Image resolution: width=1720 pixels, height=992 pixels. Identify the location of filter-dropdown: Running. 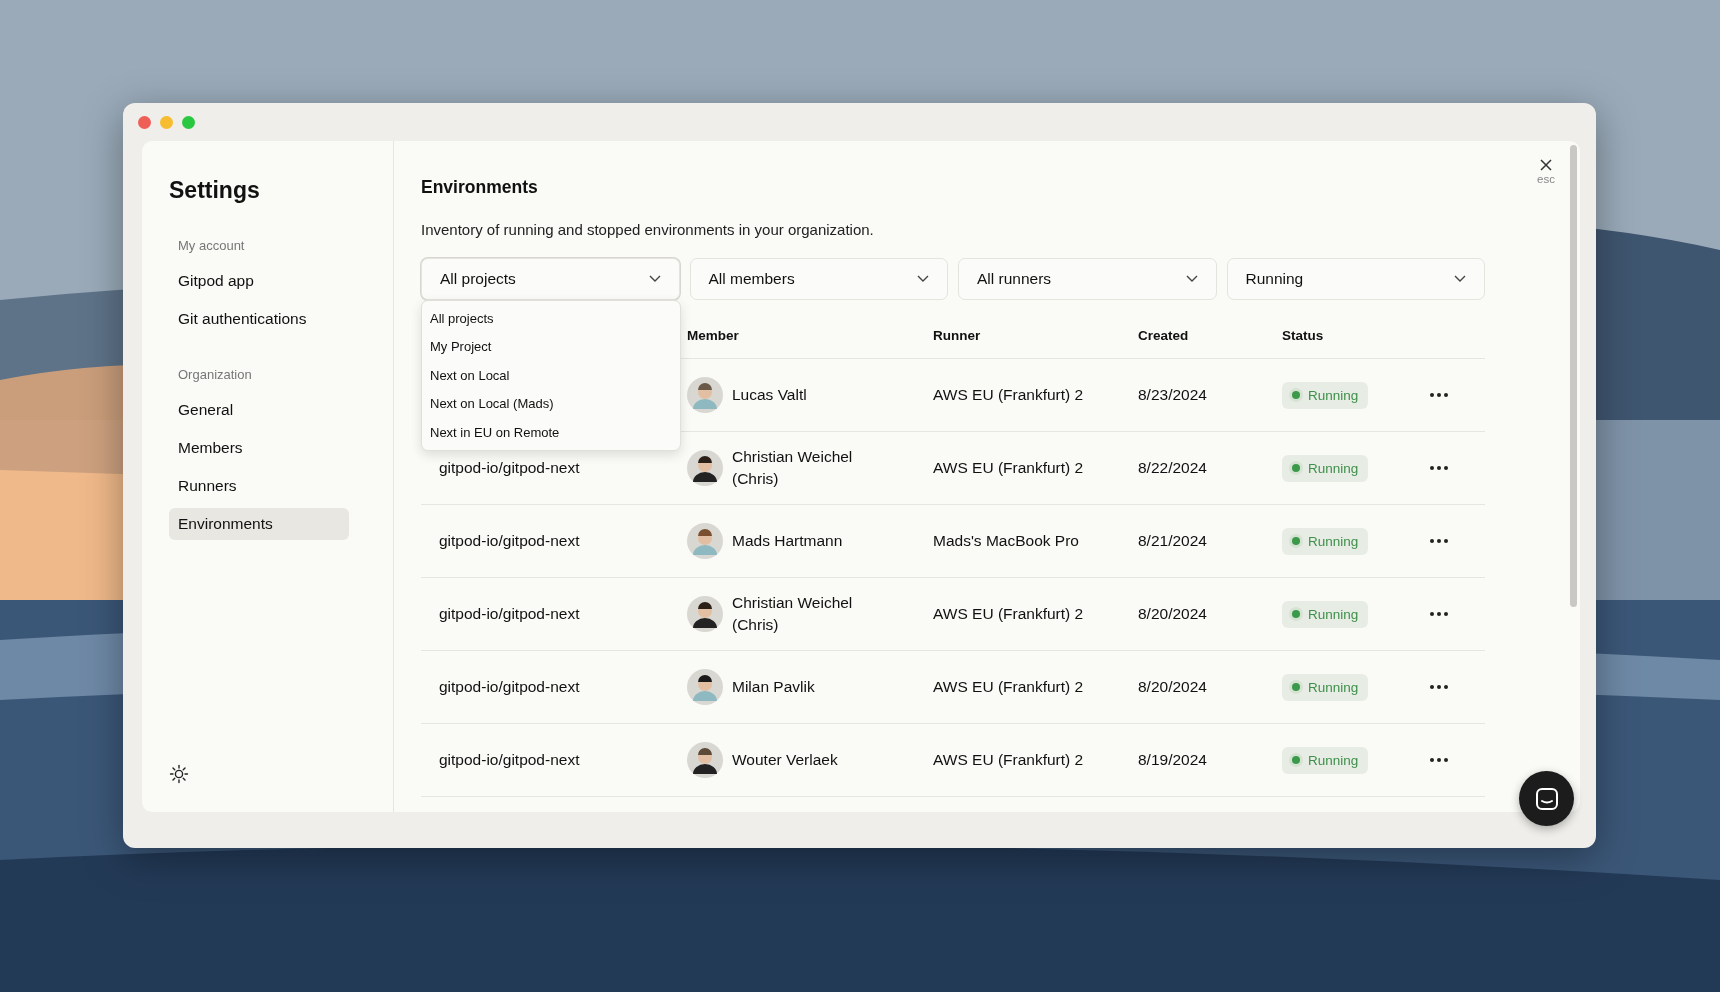
(1355, 279).